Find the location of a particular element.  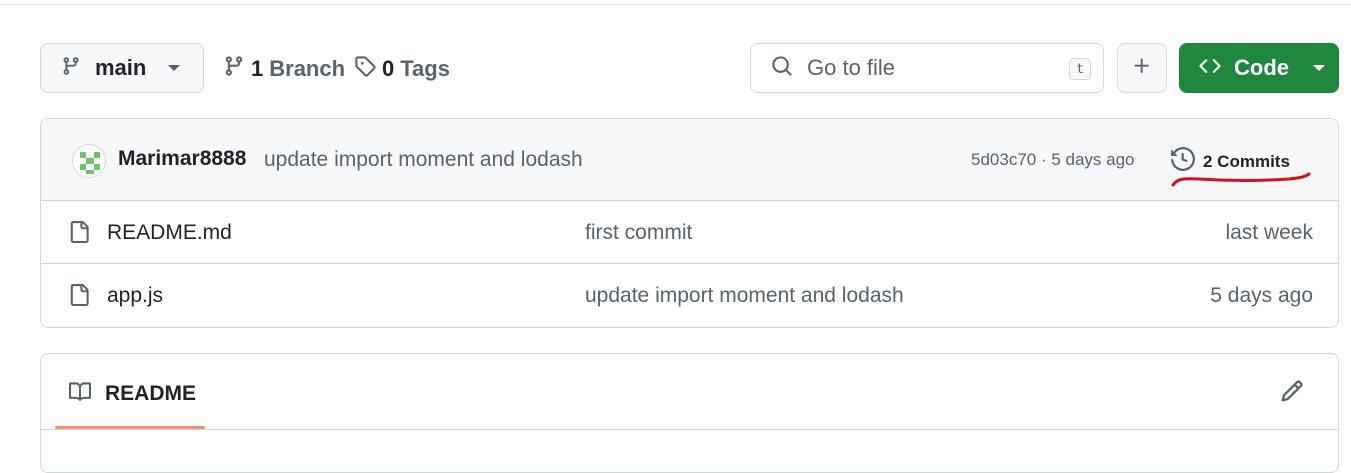

add-file-button is located at coordinates (1142, 68).